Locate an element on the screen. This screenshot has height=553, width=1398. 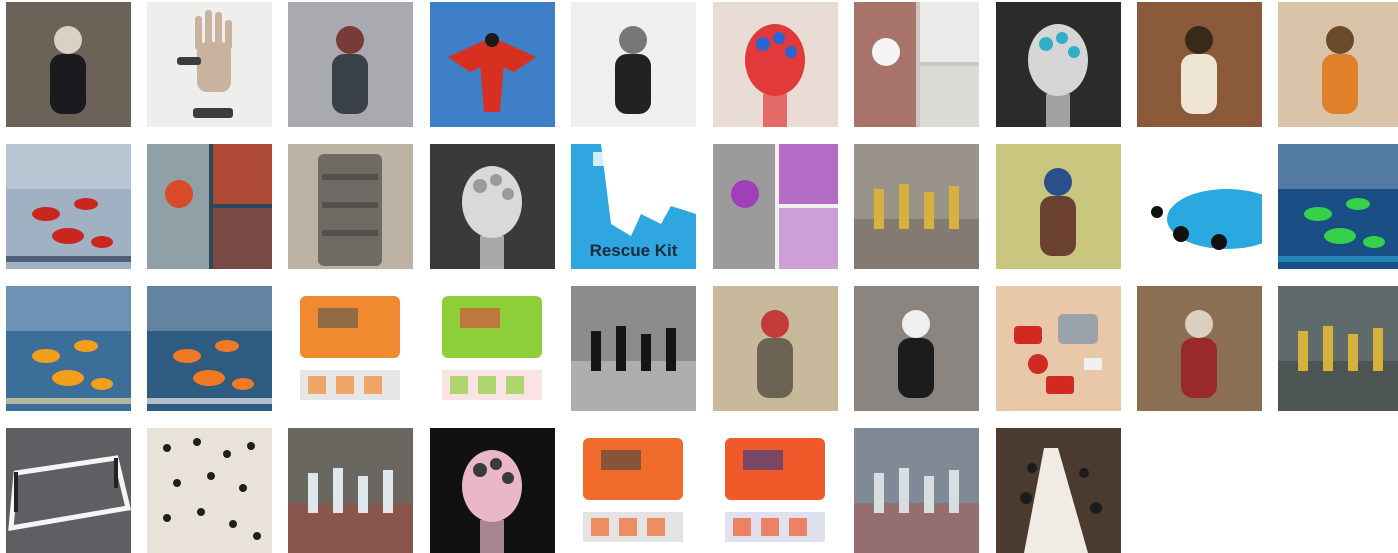
tile-long-banquet-table is located at coordinates (1058, 490).